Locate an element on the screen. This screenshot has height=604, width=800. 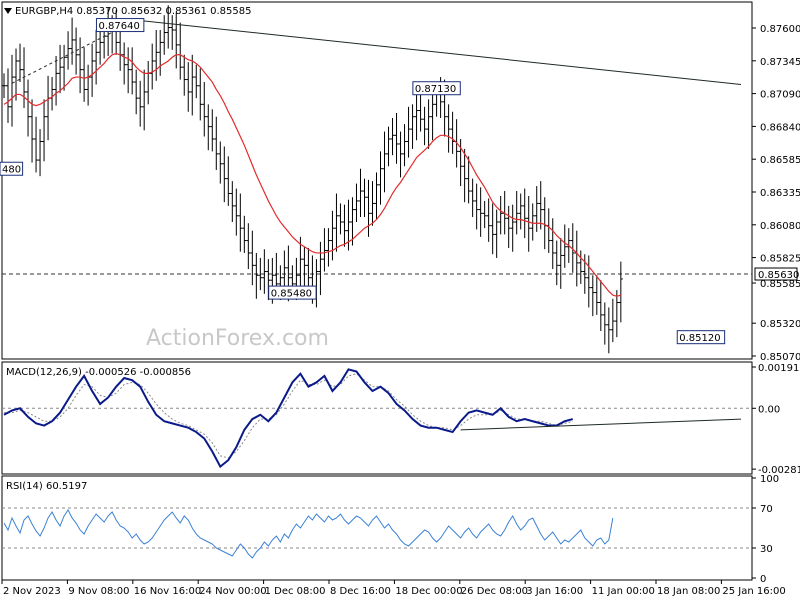
time-axis-label: 8 Dec 16:00 is located at coordinates (360, 591).